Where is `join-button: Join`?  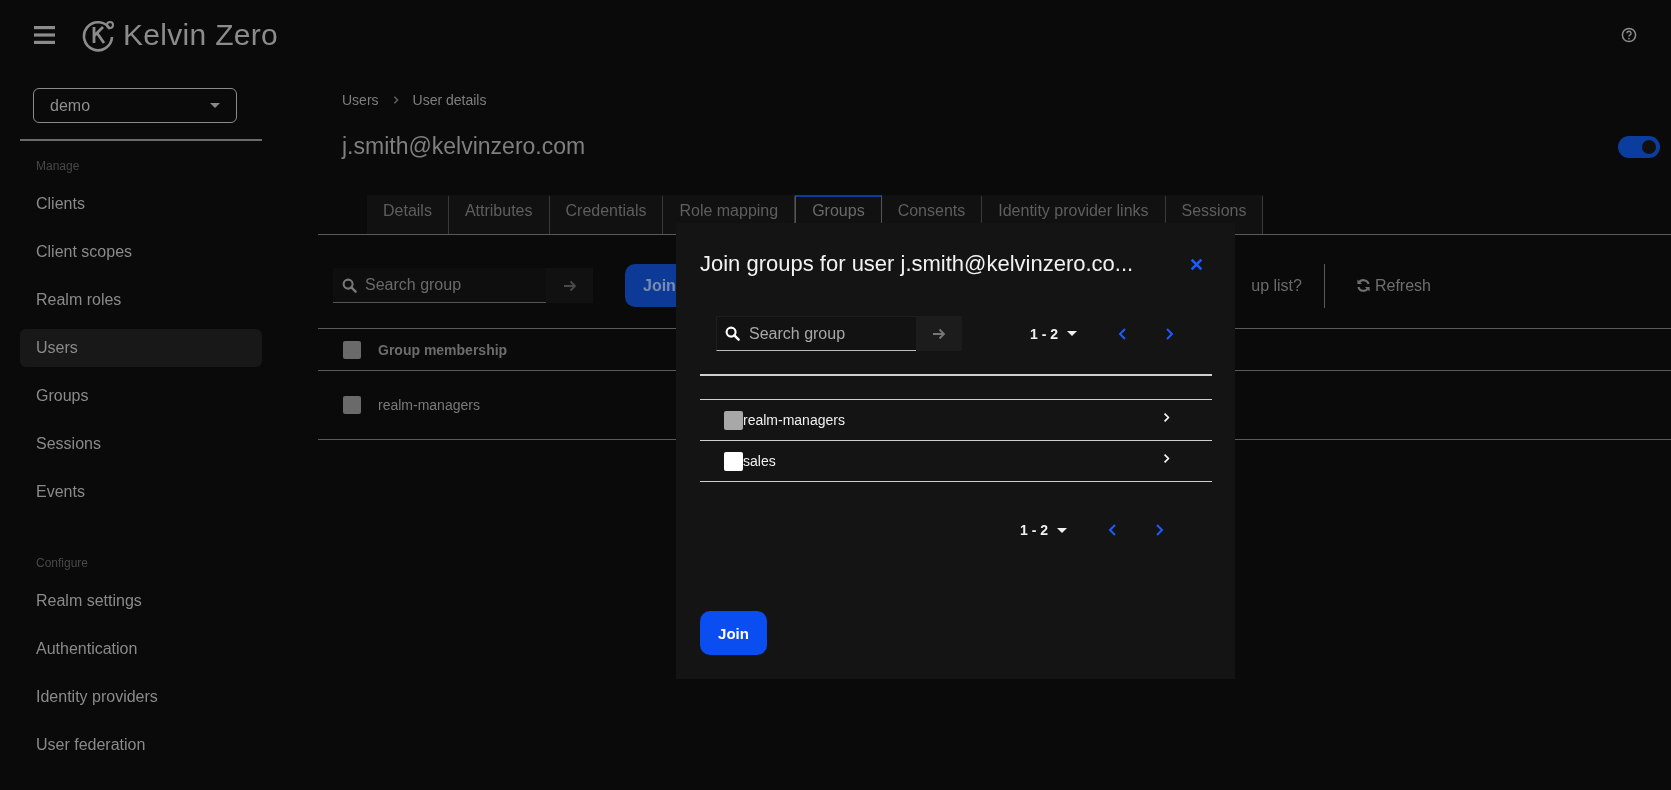 join-button: Join is located at coordinates (733, 633).